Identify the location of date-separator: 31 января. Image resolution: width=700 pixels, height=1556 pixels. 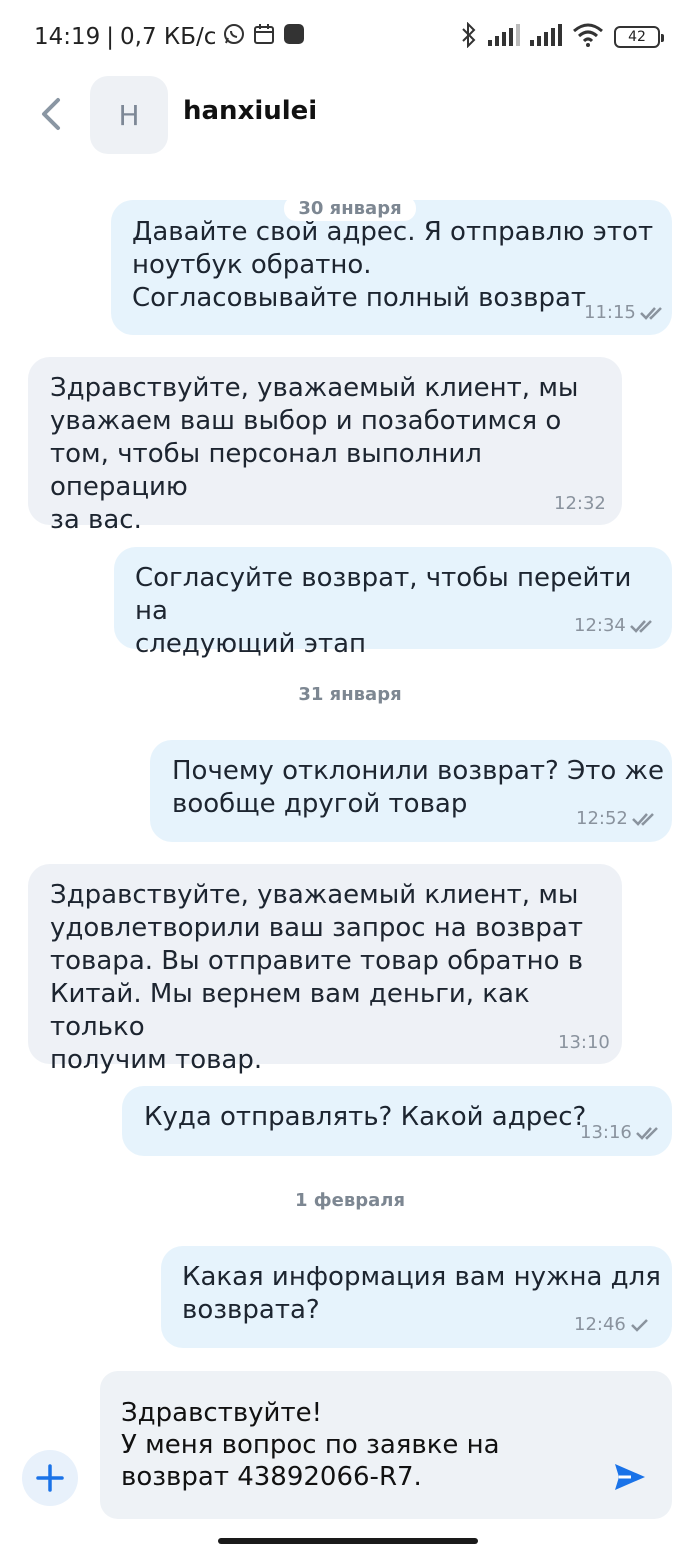
(350, 694).